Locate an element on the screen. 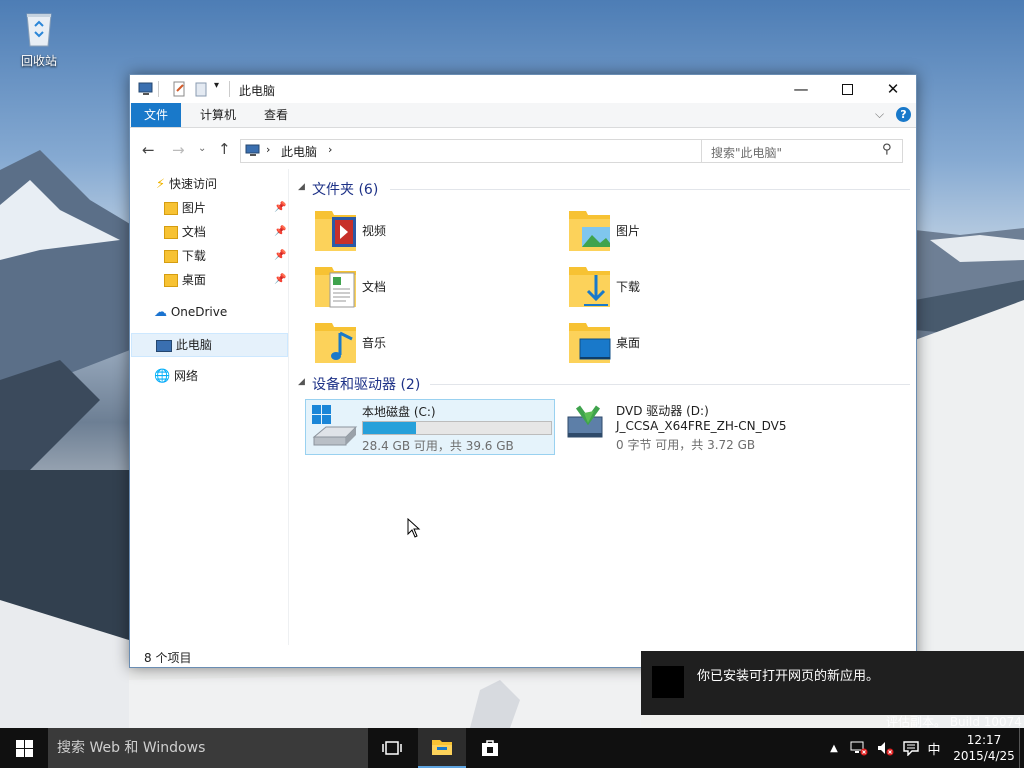 This screenshot has width=1024, height=768. up-arrow-icon: ↑ is located at coordinates (224, 149).